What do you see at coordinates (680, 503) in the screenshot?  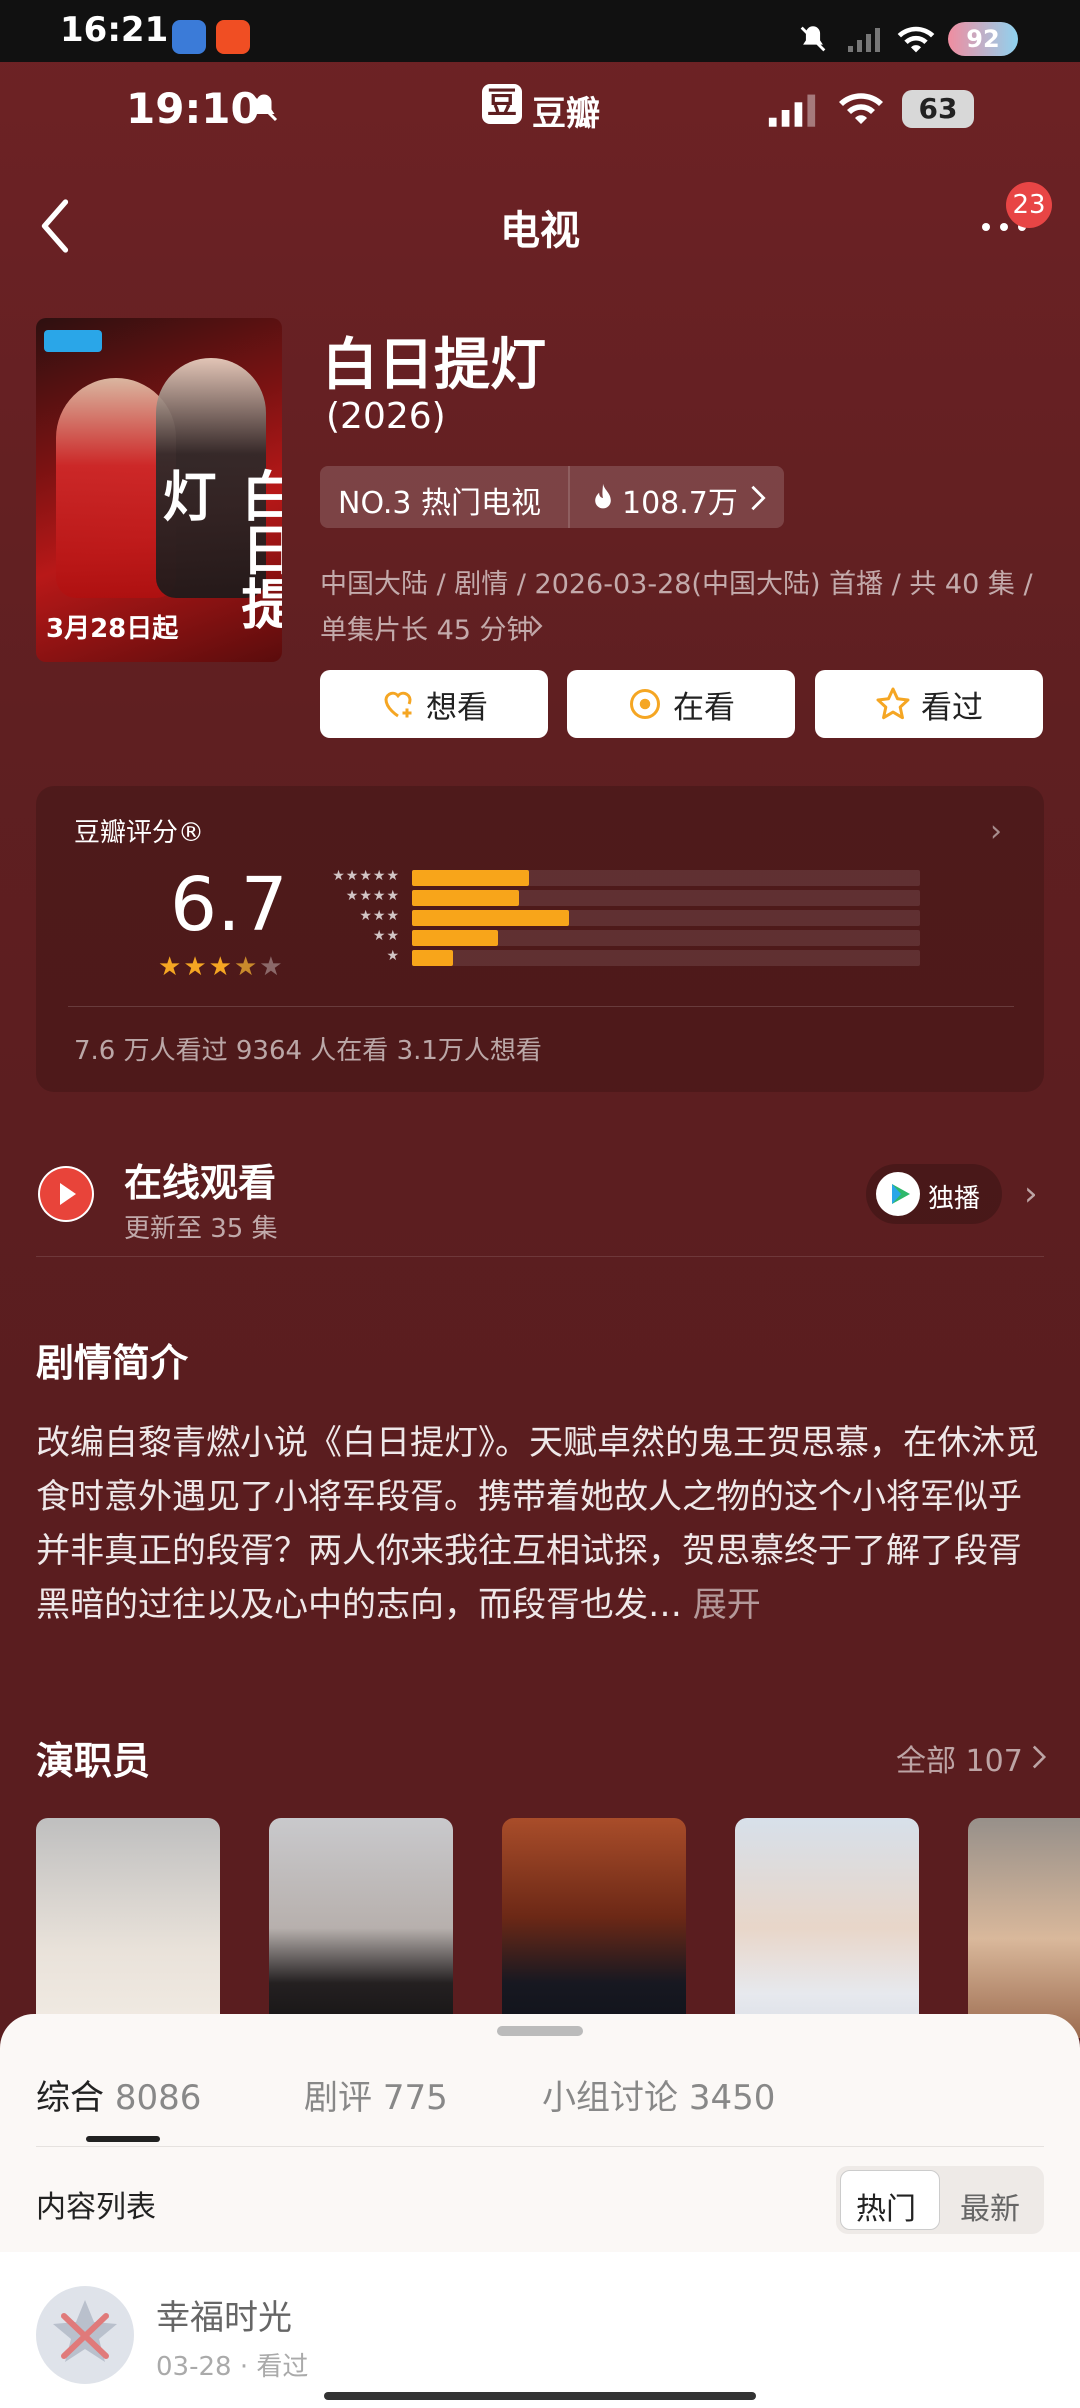 I see `heat-value: 108.7万` at bounding box center [680, 503].